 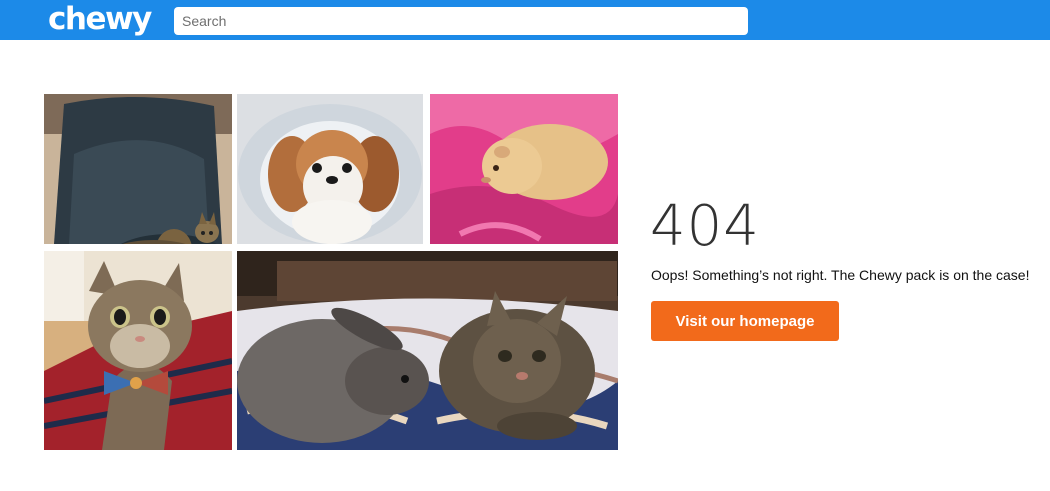 I want to click on photo-guinea-pig, so click(x=524, y=169).